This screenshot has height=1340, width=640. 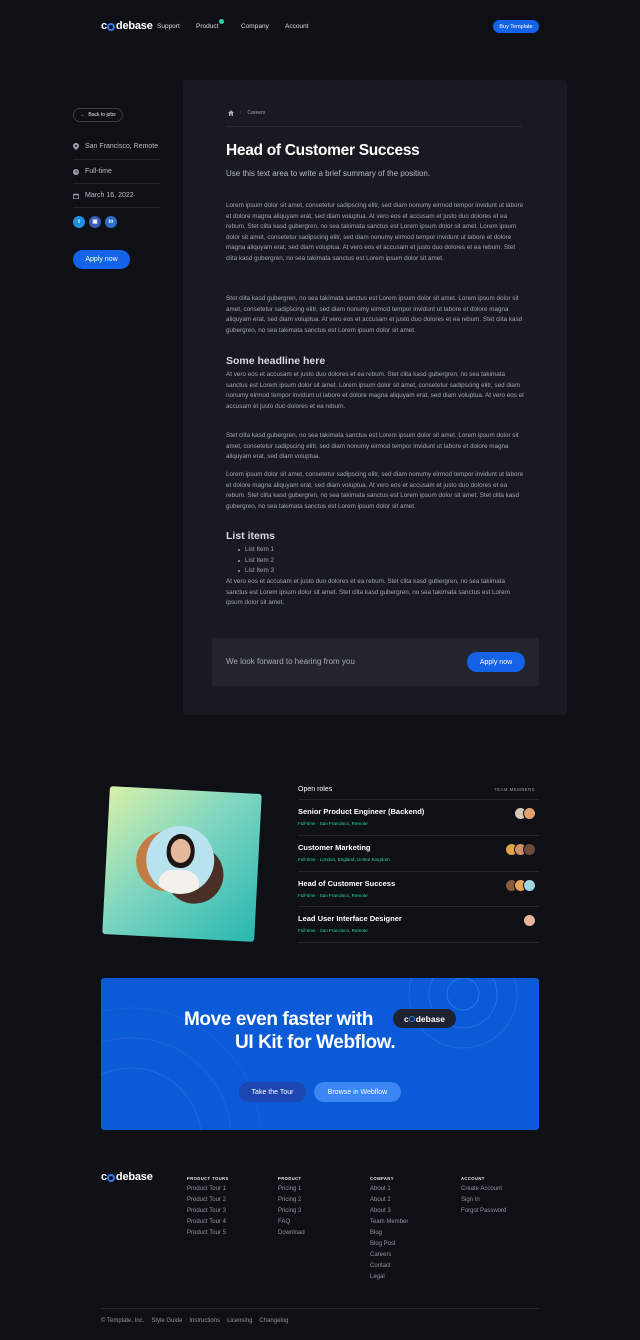 I want to click on footer-link: Team Member, so click(x=389, y=1222).